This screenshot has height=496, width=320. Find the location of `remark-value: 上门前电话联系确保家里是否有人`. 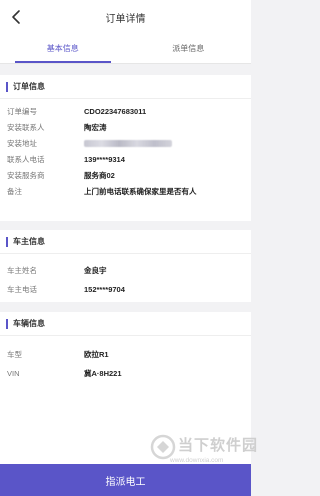

remark-value: 上门前电话联系确保家里是否有人 is located at coordinates (140, 191).